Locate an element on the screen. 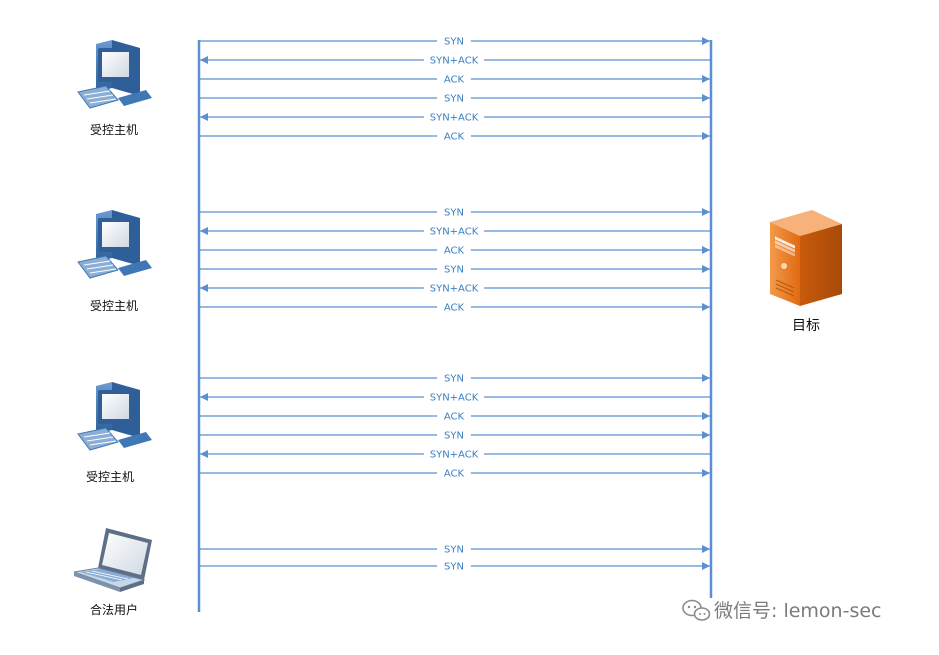 The width and height of the screenshot is (939, 655). wechat-icon is located at coordinates (696, 610).